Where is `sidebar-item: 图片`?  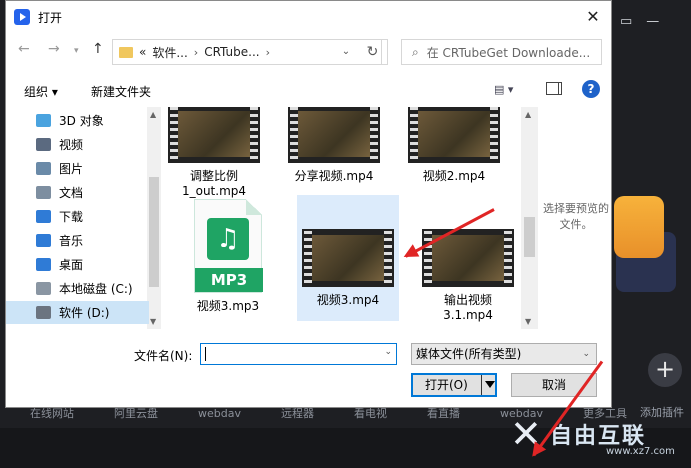 sidebar-item: 图片 is located at coordinates (77, 168).